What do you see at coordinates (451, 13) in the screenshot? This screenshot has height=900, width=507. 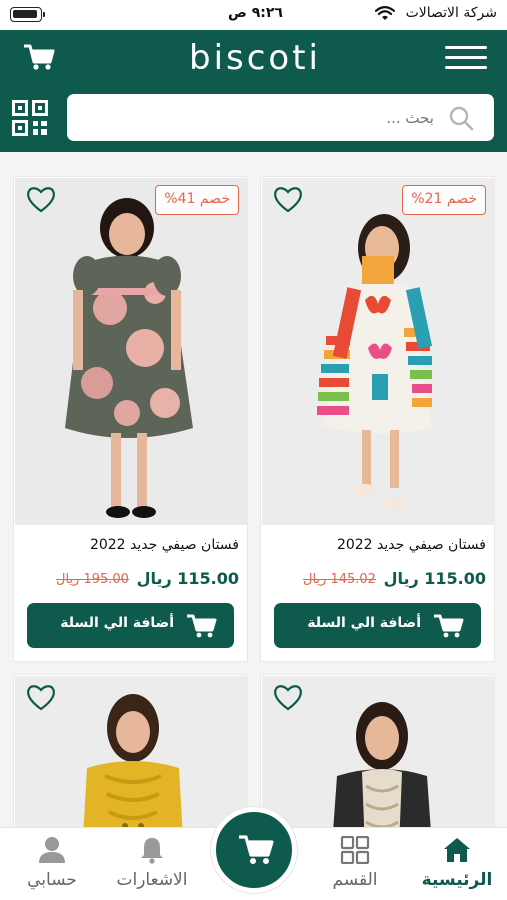 I see `carrier-name: شركة الاتصالات` at bounding box center [451, 13].